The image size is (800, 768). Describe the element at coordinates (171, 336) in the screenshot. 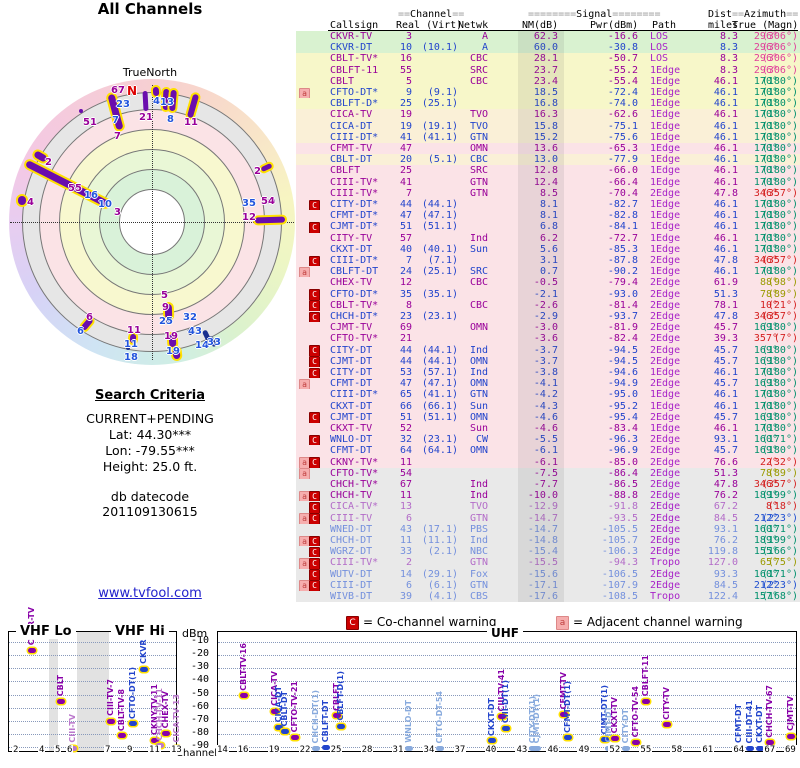

I see `polar-channel-label: 19` at that location.